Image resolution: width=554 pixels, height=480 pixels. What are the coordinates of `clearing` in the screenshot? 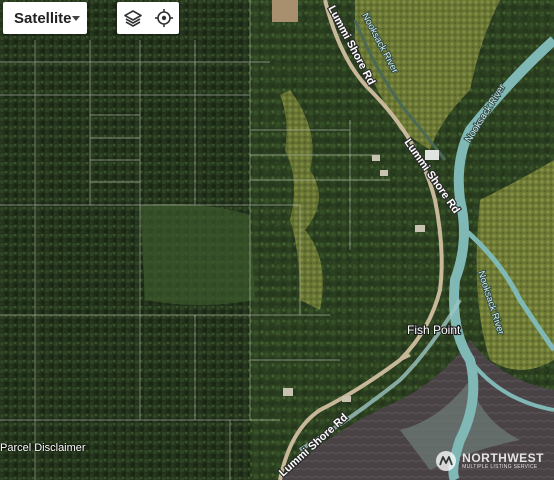 It's located at (197, 254).